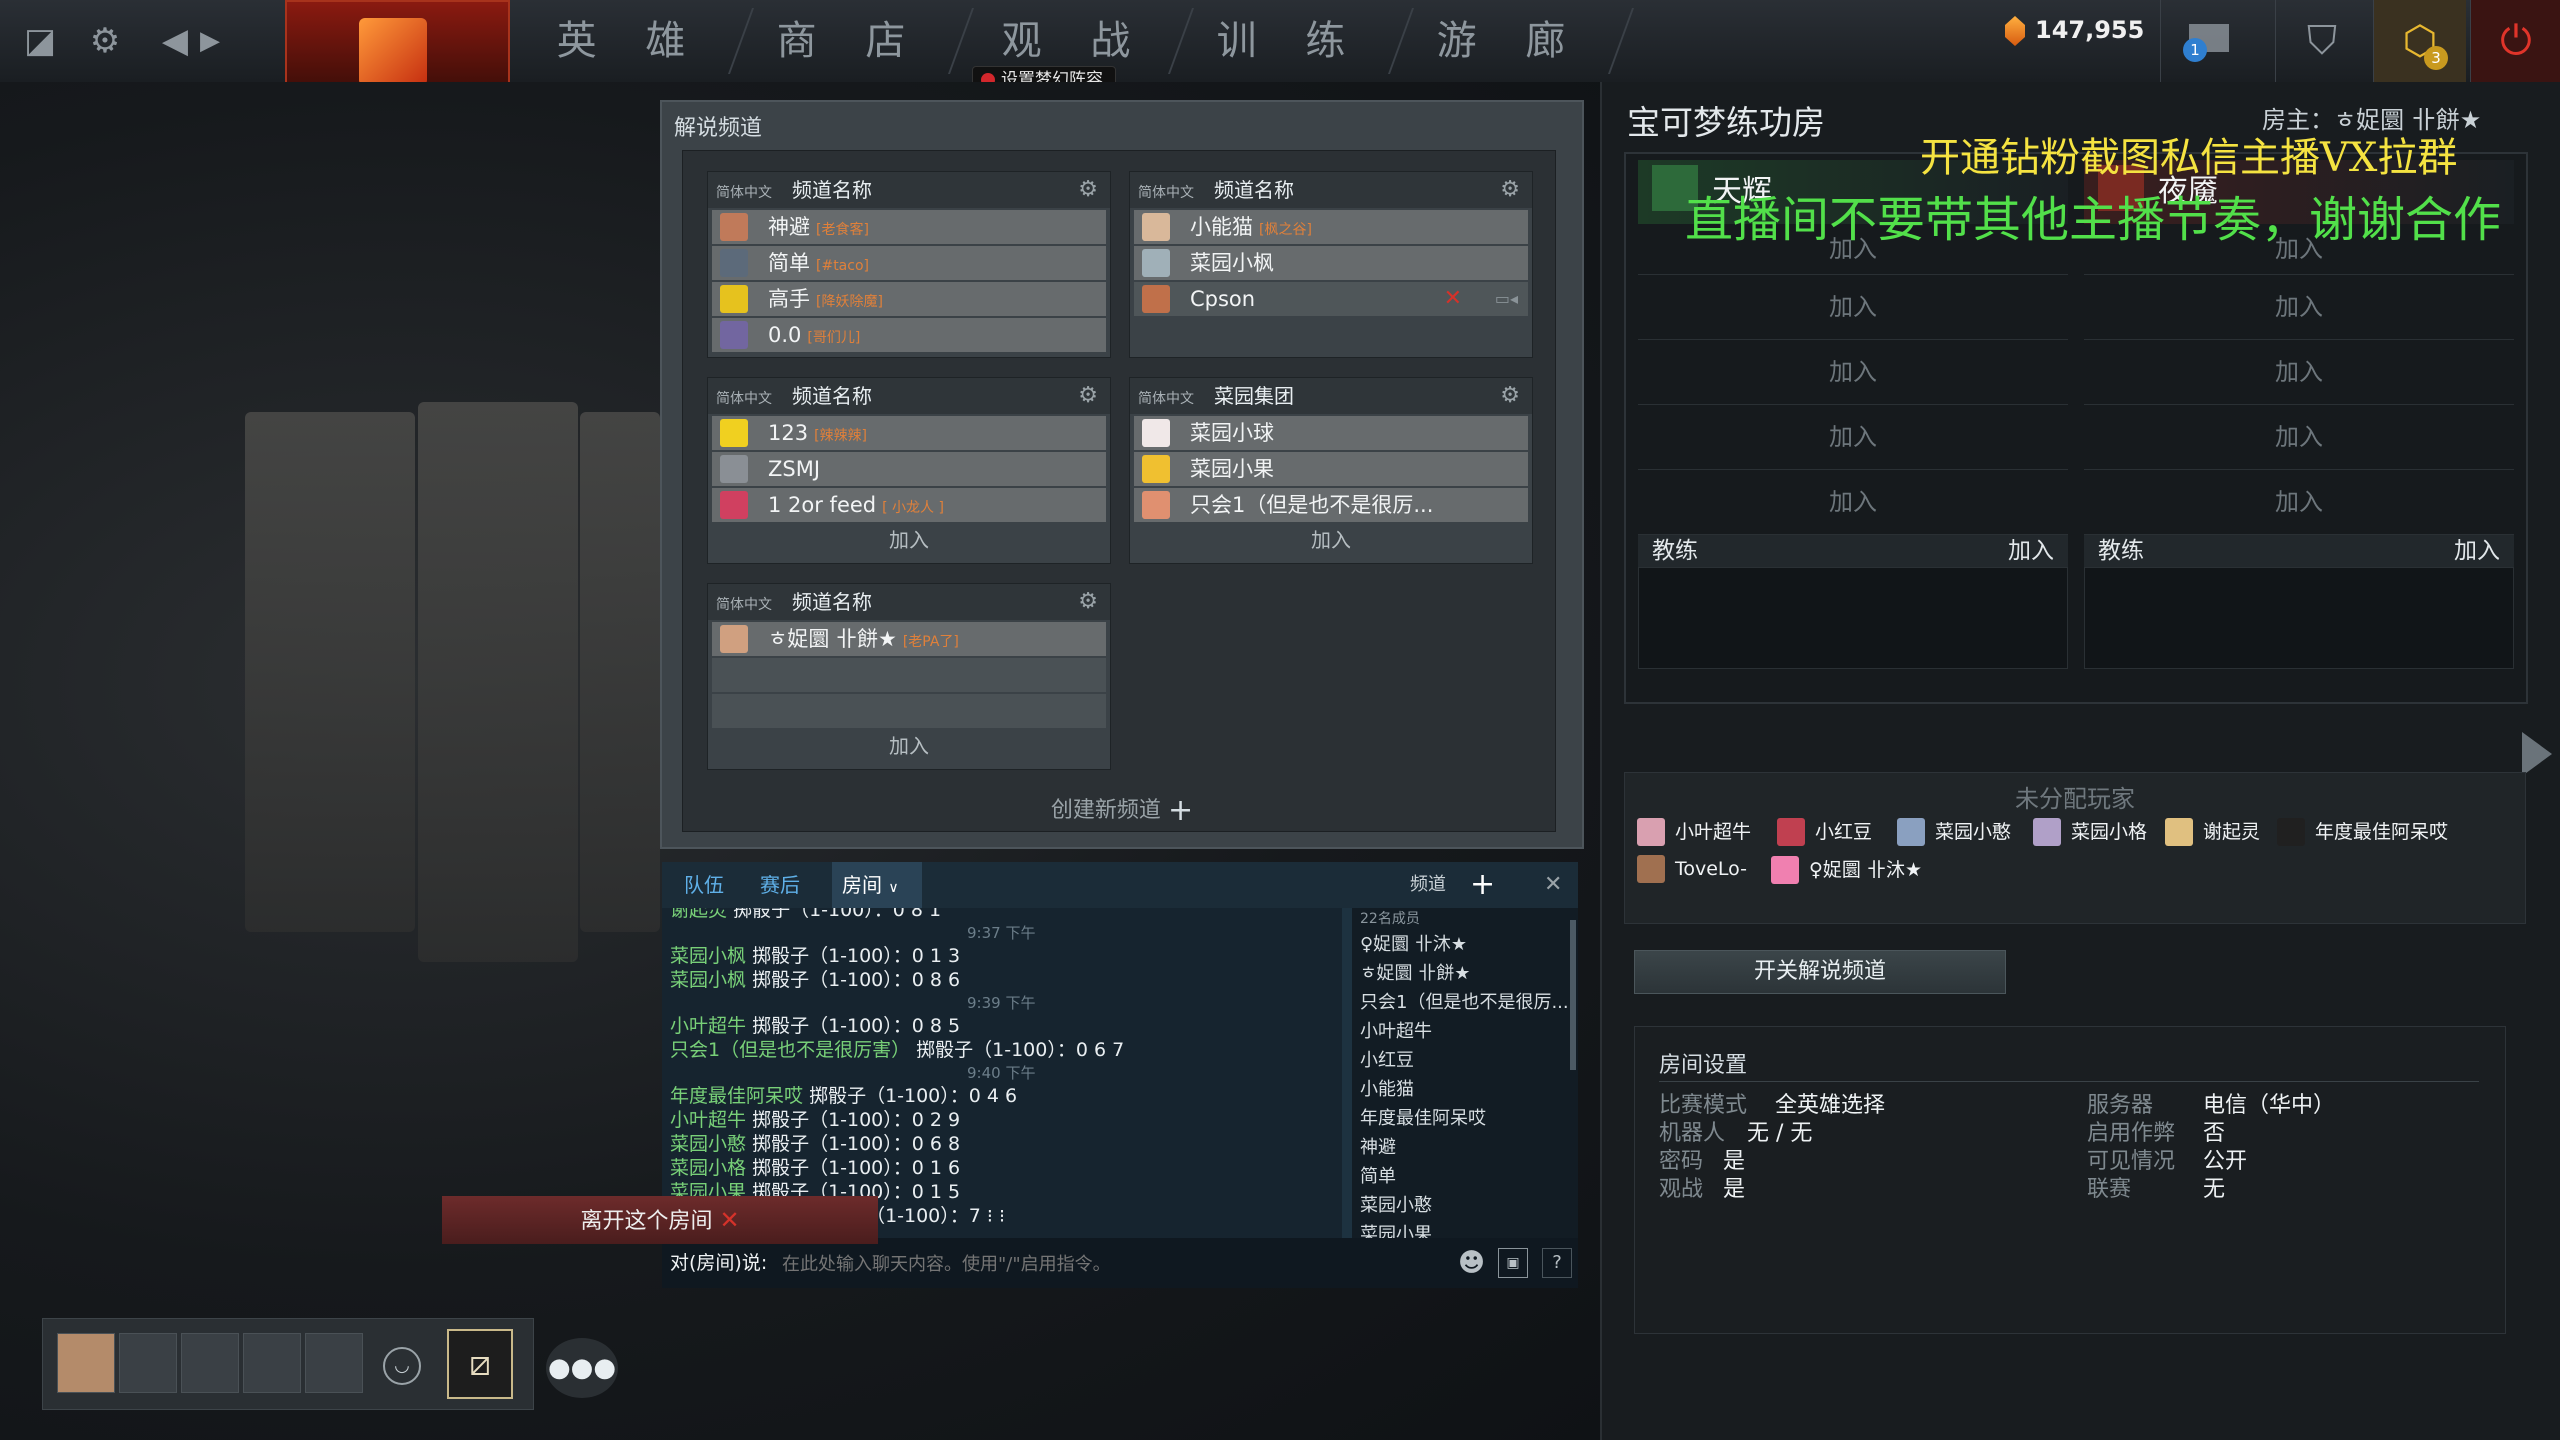  What do you see at coordinates (1820, 972) in the screenshot?
I see `toggle-casting-button: 开关解说频道` at bounding box center [1820, 972].